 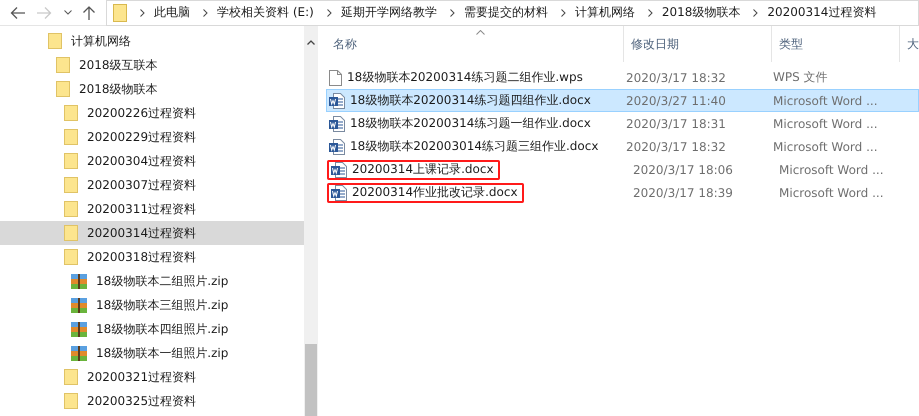 I want to click on breadcrumb-item: 20200314过程资料, so click(x=821, y=12).